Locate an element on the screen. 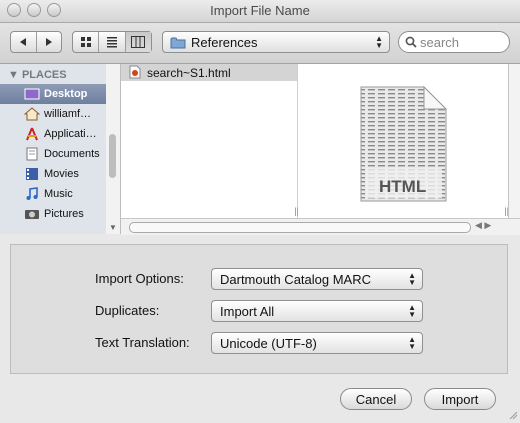 This screenshot has height=423, width=520. location-label: References is located at coordinates (224, 42).